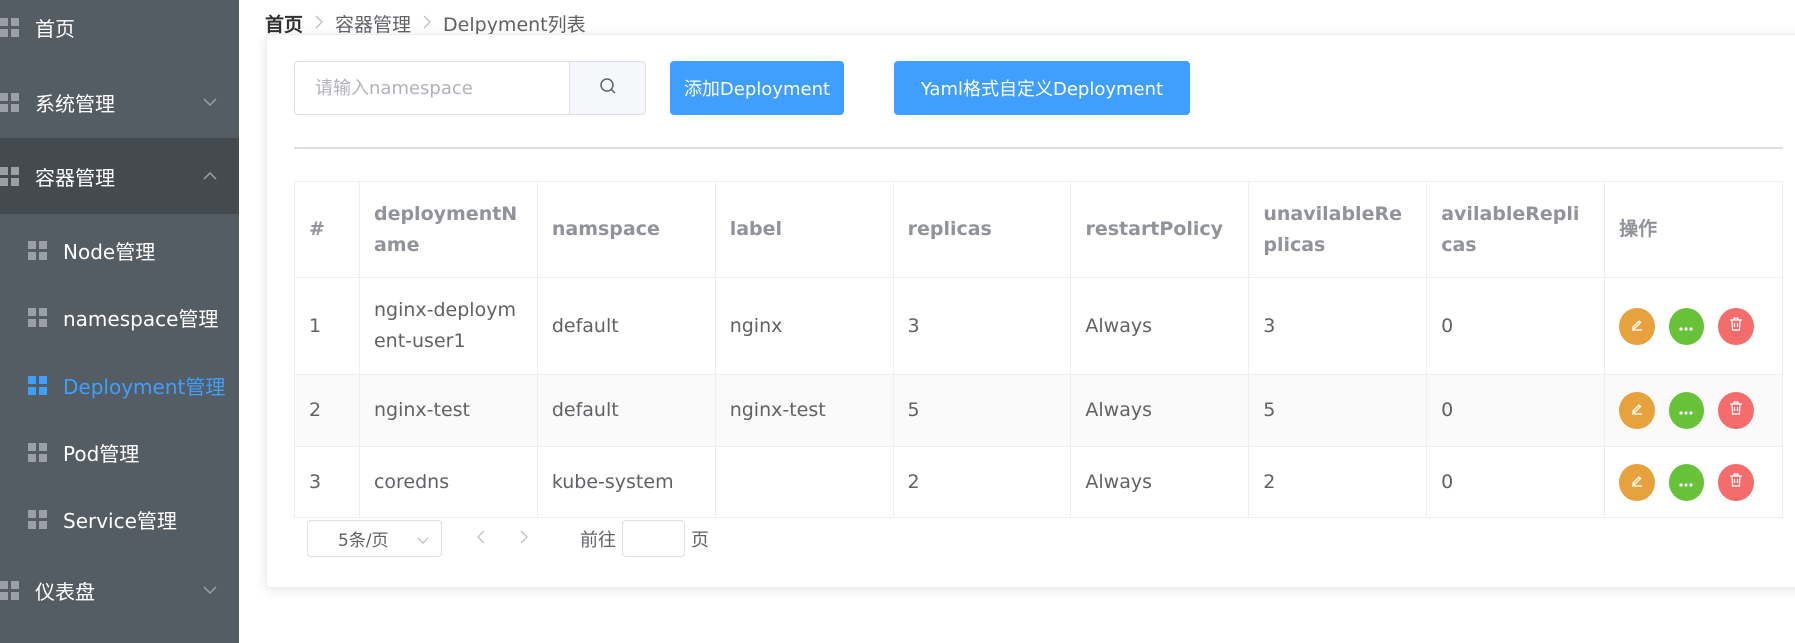 The width and height of the screenshot is (1795, 643). I want to click on cell-replicas: 3, so click(983, 326).